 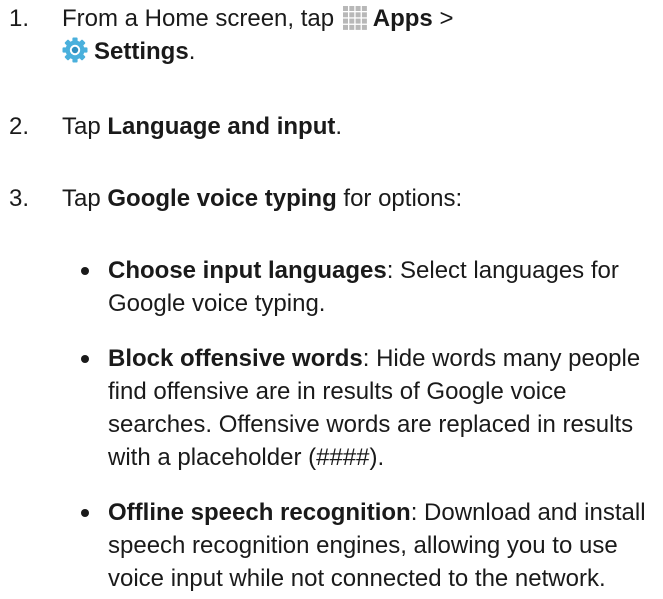 What do you see at coordinates (247, 270) in the screenshot?
I see `option-title: Choose input languages` at bounding box center [247, 270].